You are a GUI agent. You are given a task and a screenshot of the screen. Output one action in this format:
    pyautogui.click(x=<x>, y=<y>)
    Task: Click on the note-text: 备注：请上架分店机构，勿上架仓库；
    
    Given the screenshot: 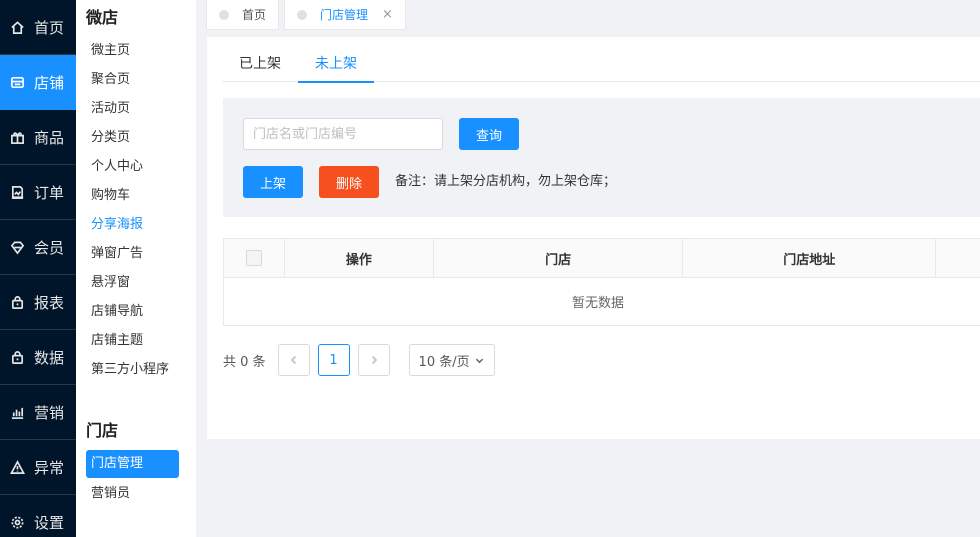 What is the action you would take?
    pyautogui.click(x=506, y=181)
    